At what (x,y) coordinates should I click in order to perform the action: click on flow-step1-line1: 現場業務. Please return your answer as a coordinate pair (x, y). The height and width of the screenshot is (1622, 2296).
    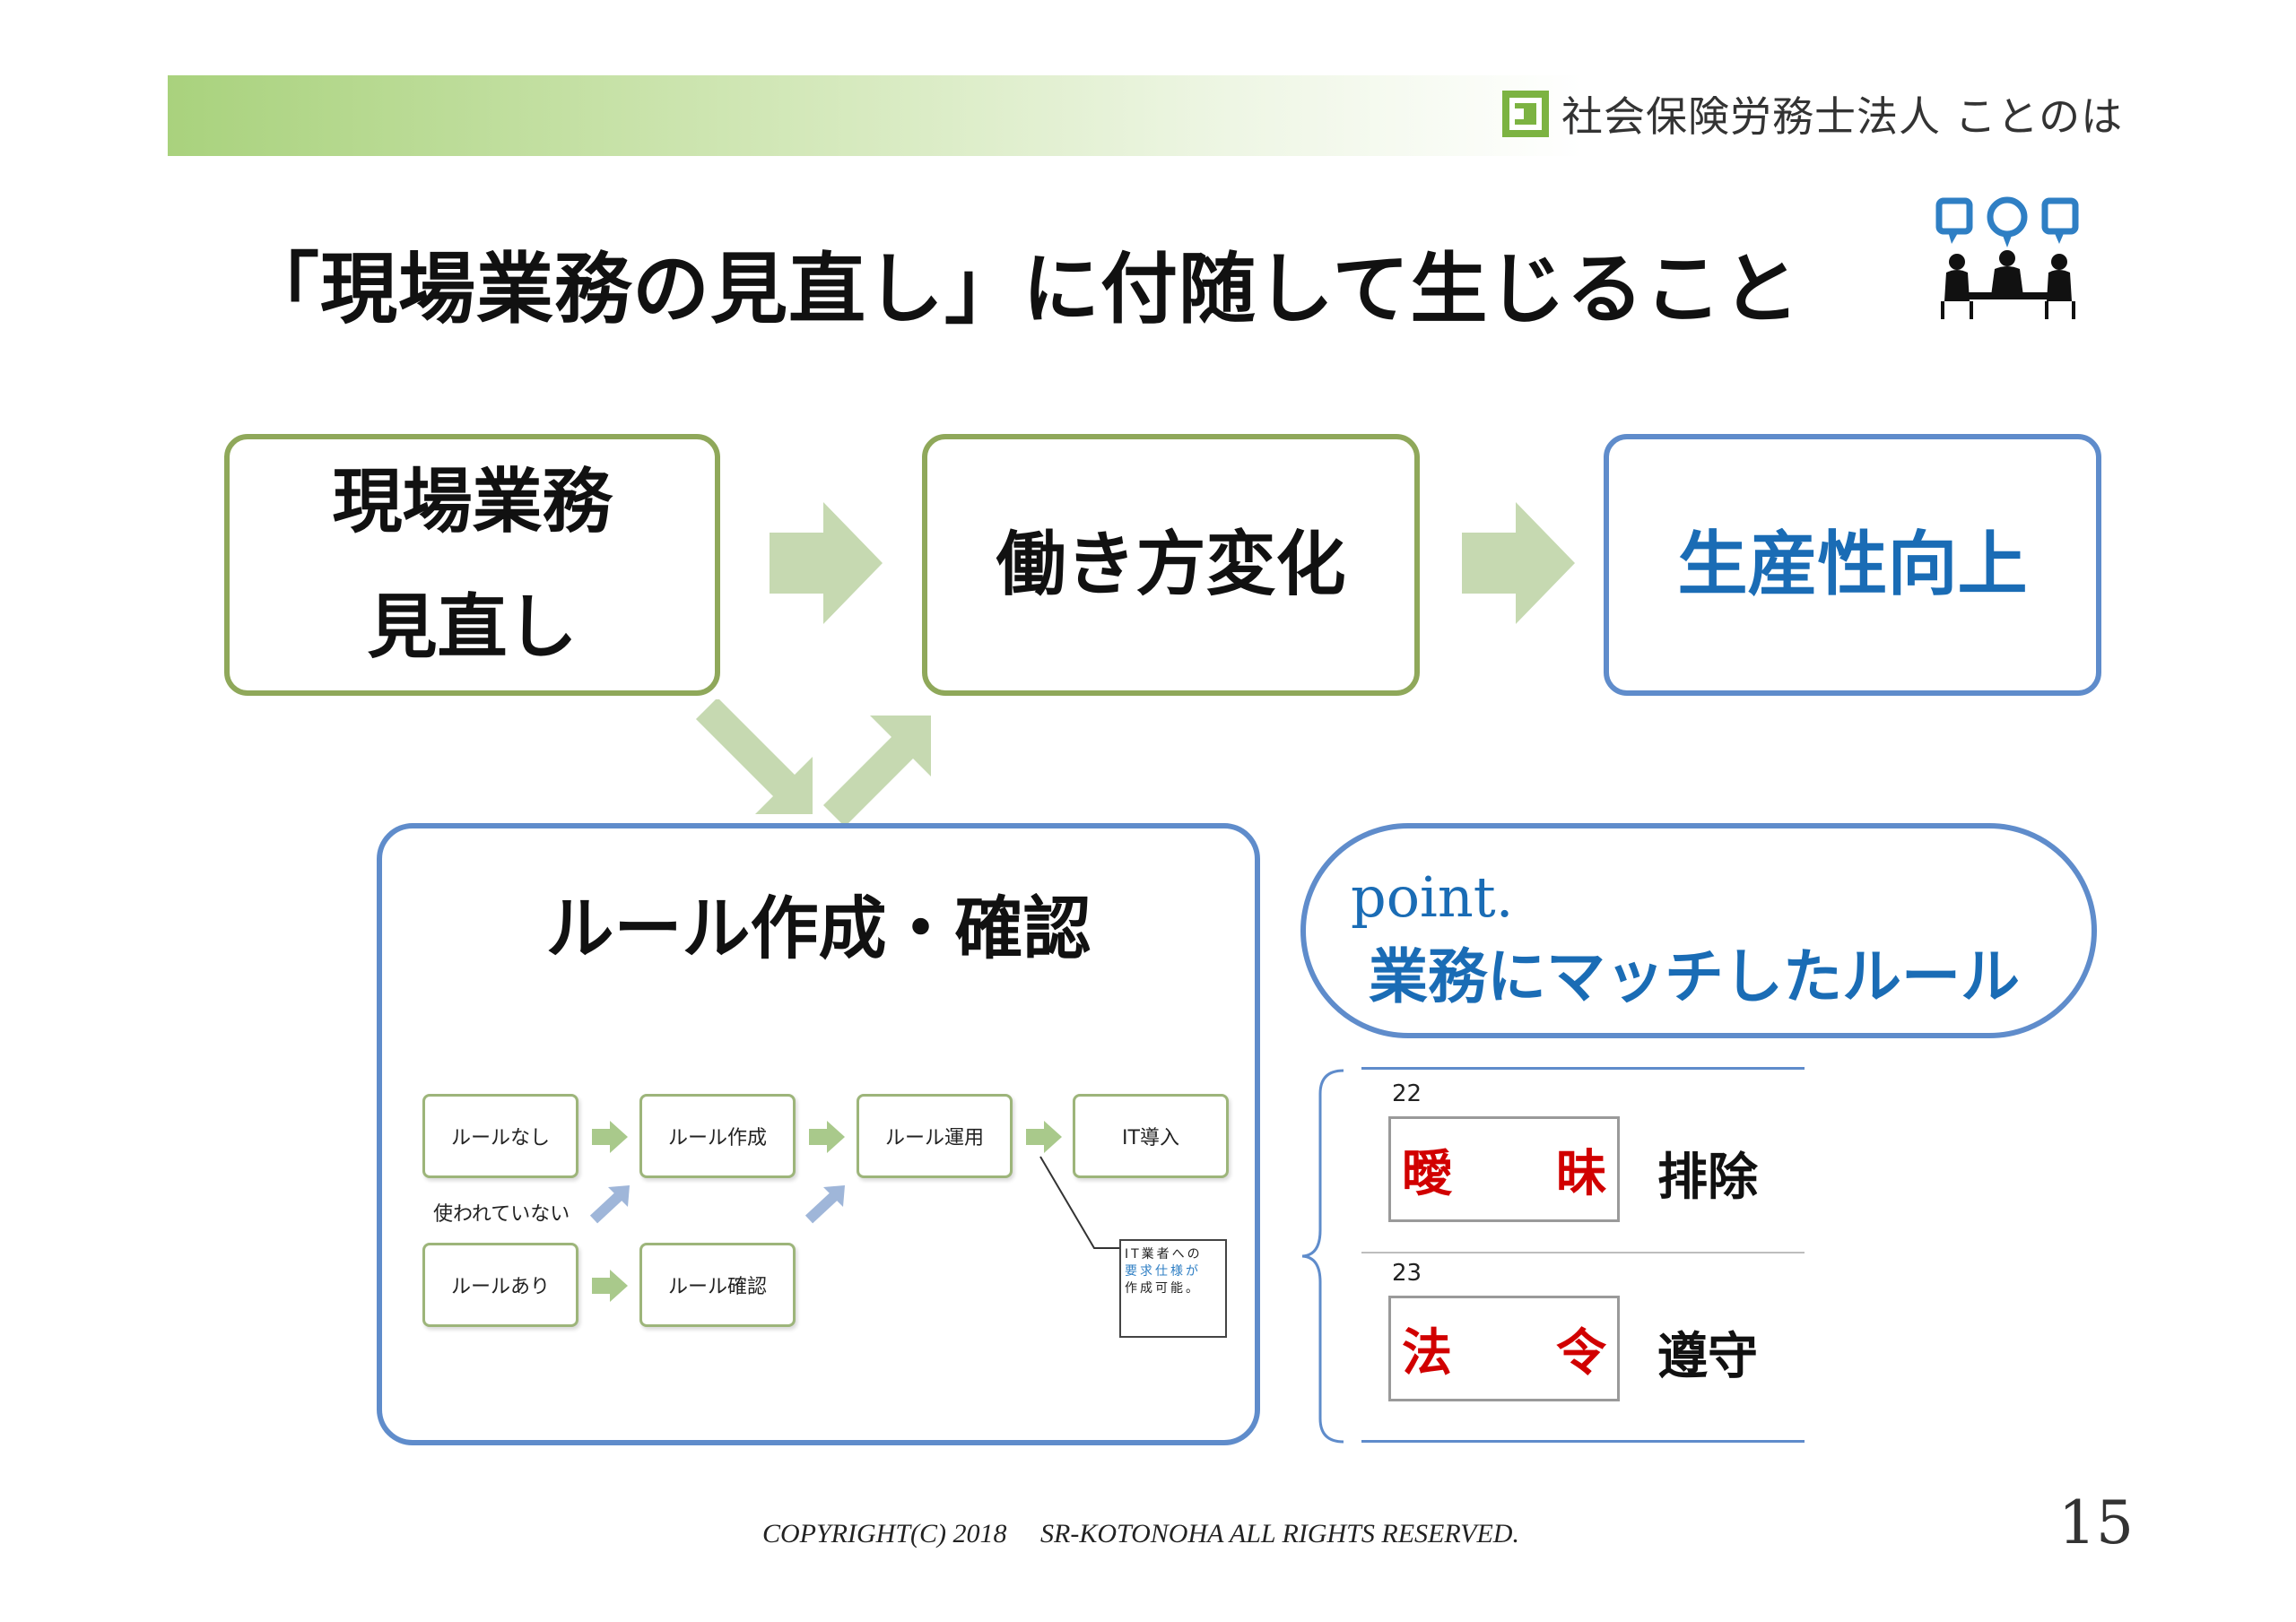
    Looking at the image, I should click on (472, 502).